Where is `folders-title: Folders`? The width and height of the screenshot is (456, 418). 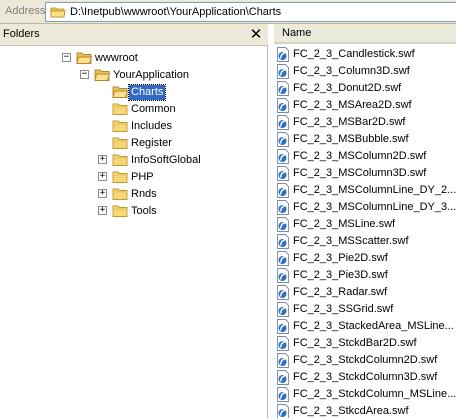
folders-title: Folders is located at coordinates (21, 34).